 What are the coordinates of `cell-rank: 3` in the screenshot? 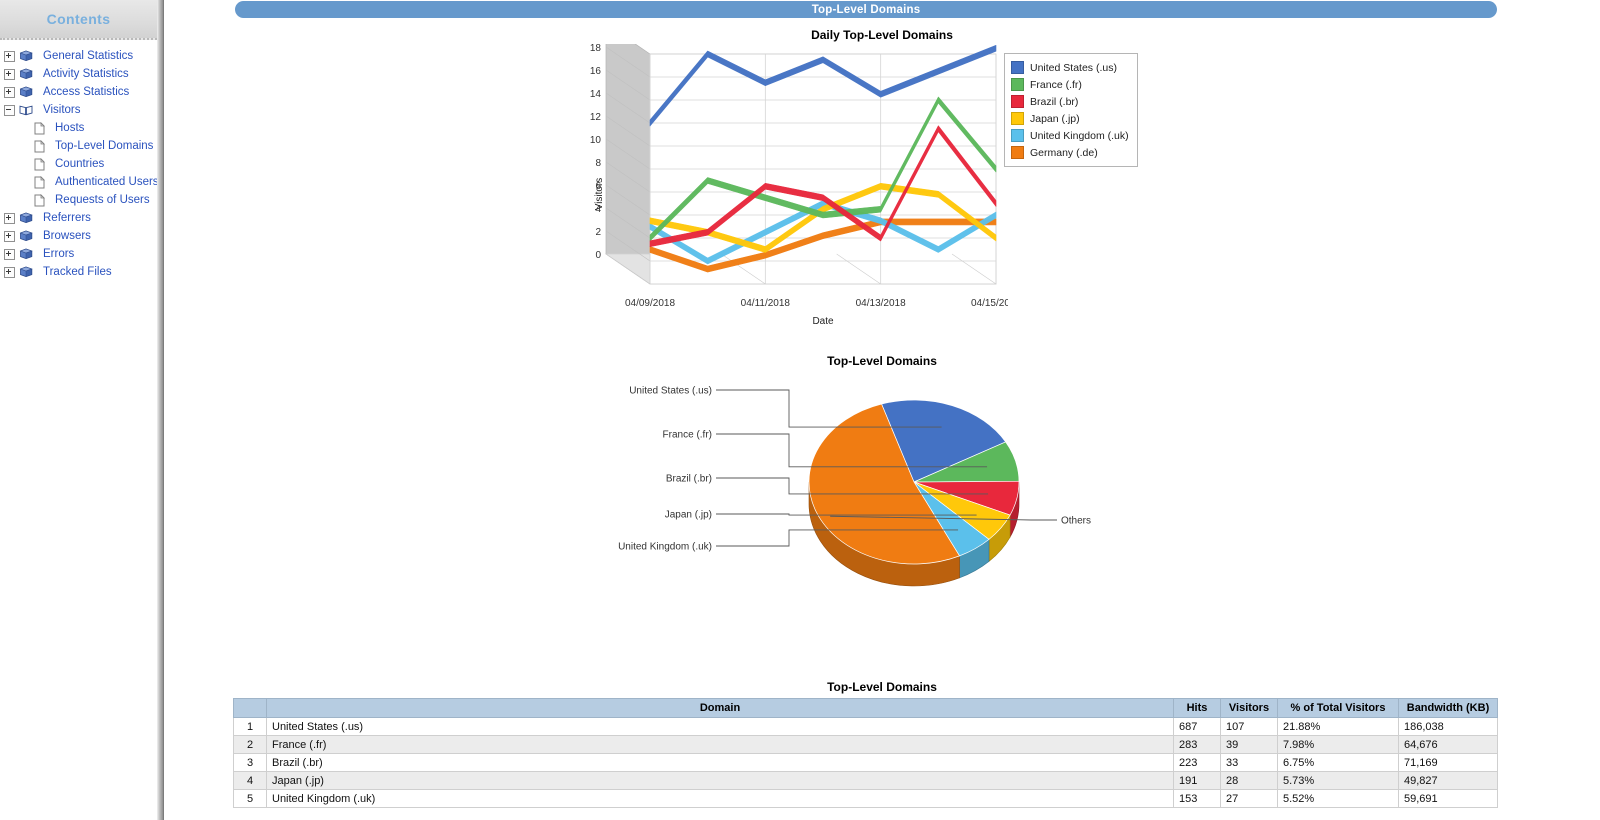 It's located at (250, 762).